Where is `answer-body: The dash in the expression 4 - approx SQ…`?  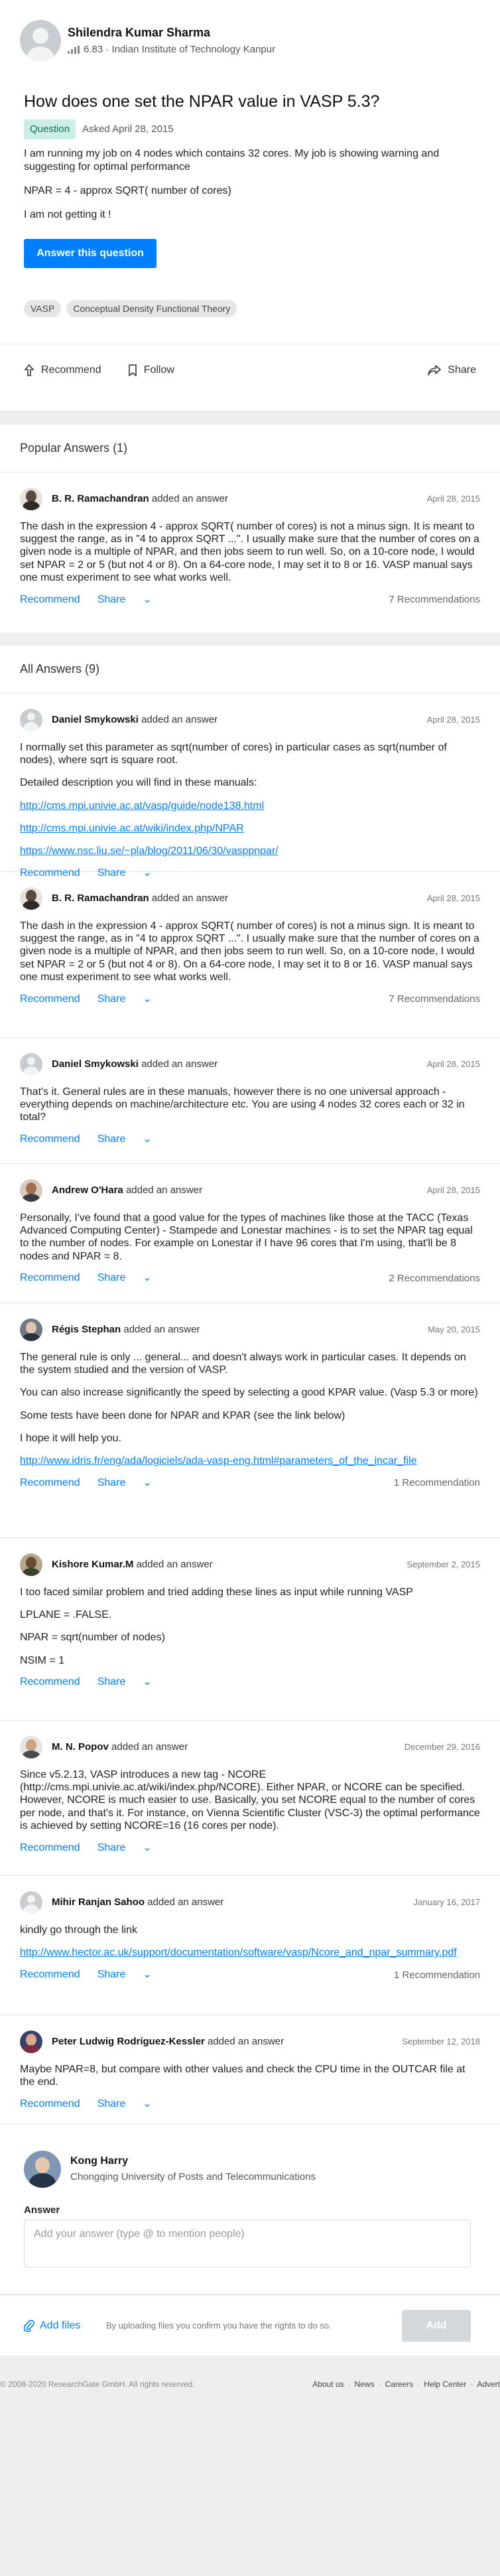 answer-body: The dash in the expression 4 - approx SQ… is located at coordinates (249, 552).